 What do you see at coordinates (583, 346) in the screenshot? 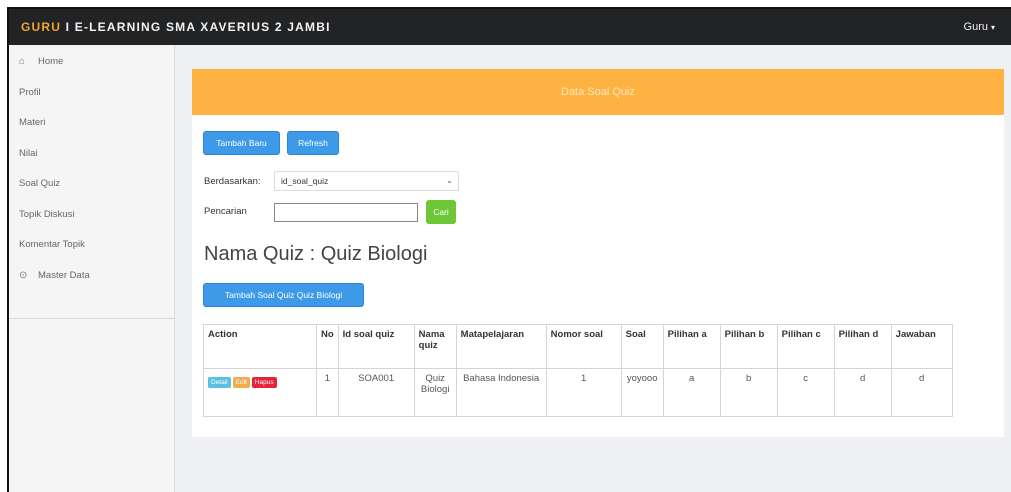
I see `column-header: Nomor soal` at bounding box center [583, 346].